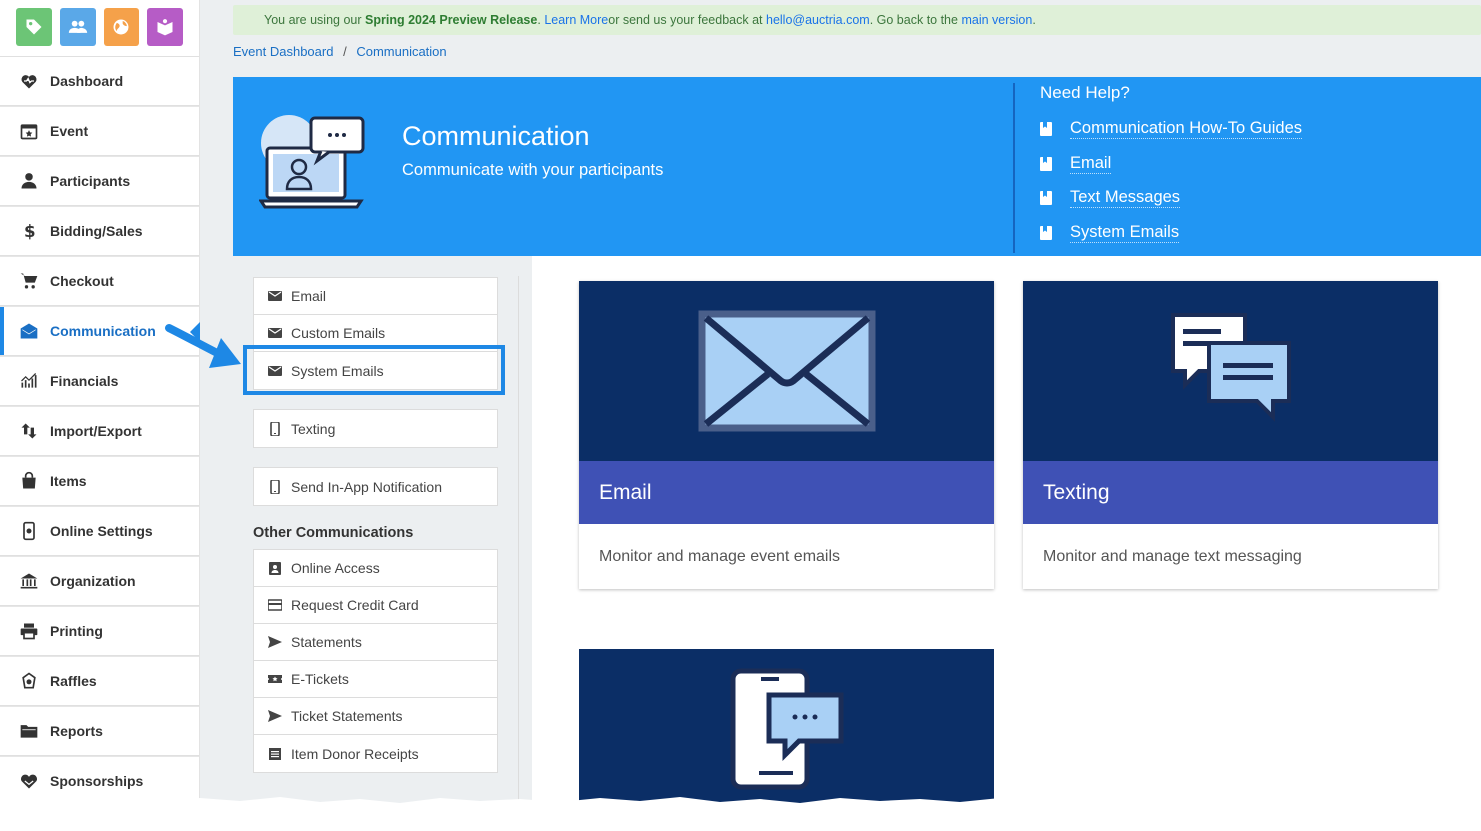 Image resolution: width=1481 pixels, height=831 pixels. What do you see at coordinates (82, 281) in the screenshot?
I see `sidebar-item-label: Checkout` at bounding box center [82, 281].